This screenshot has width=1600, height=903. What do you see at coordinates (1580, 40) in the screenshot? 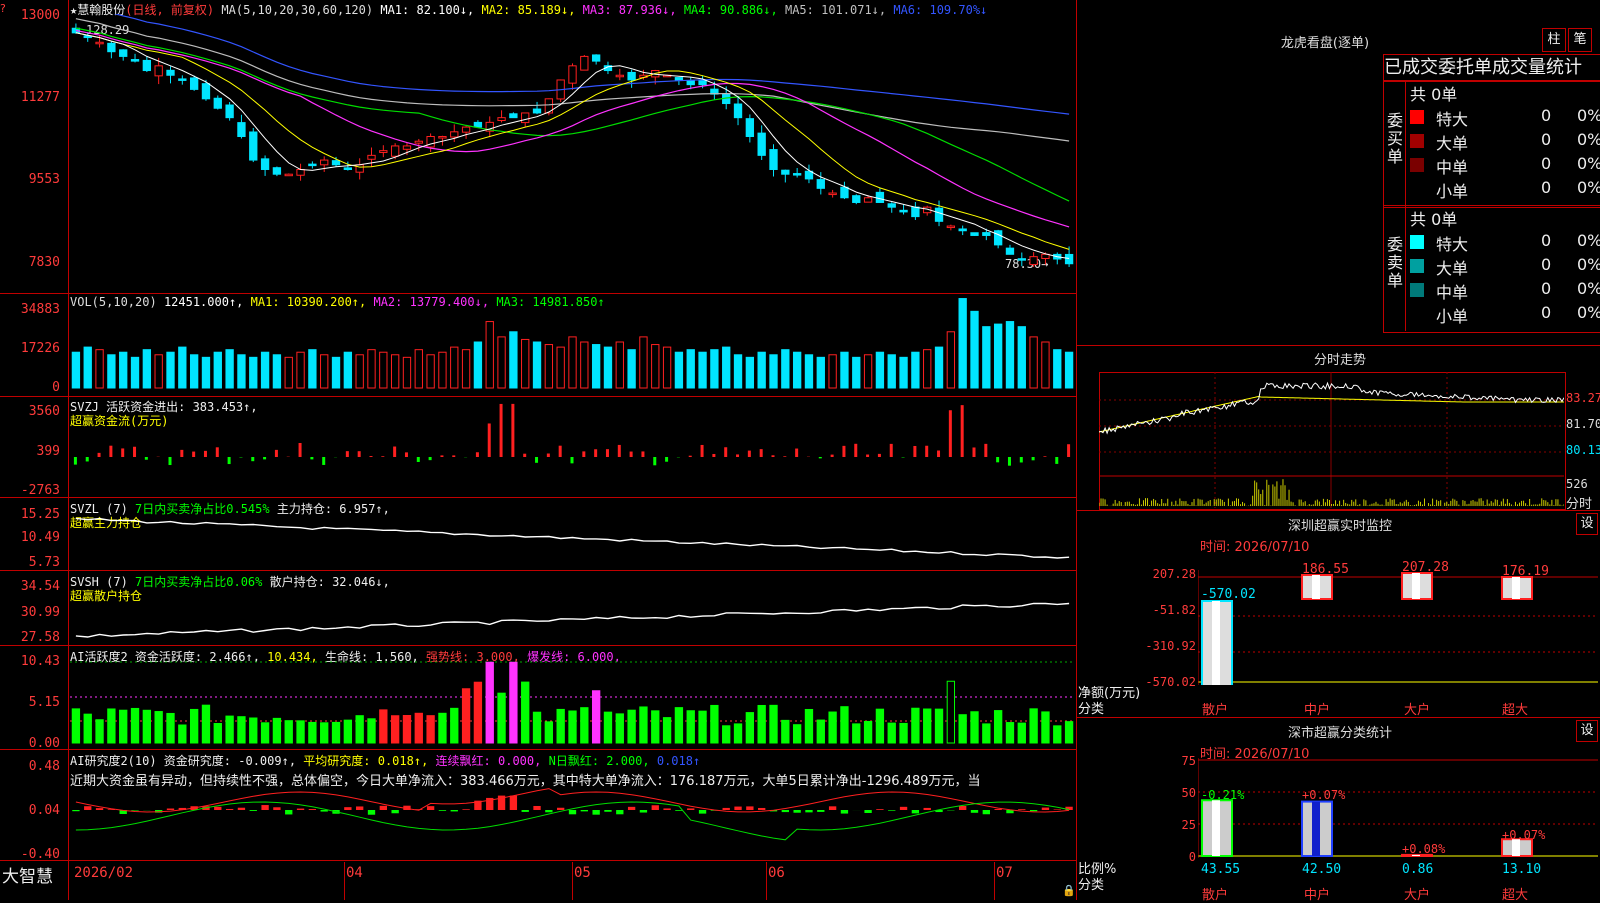
I see `tick-mode-button: 笔` at bounding box center [1580, 40].